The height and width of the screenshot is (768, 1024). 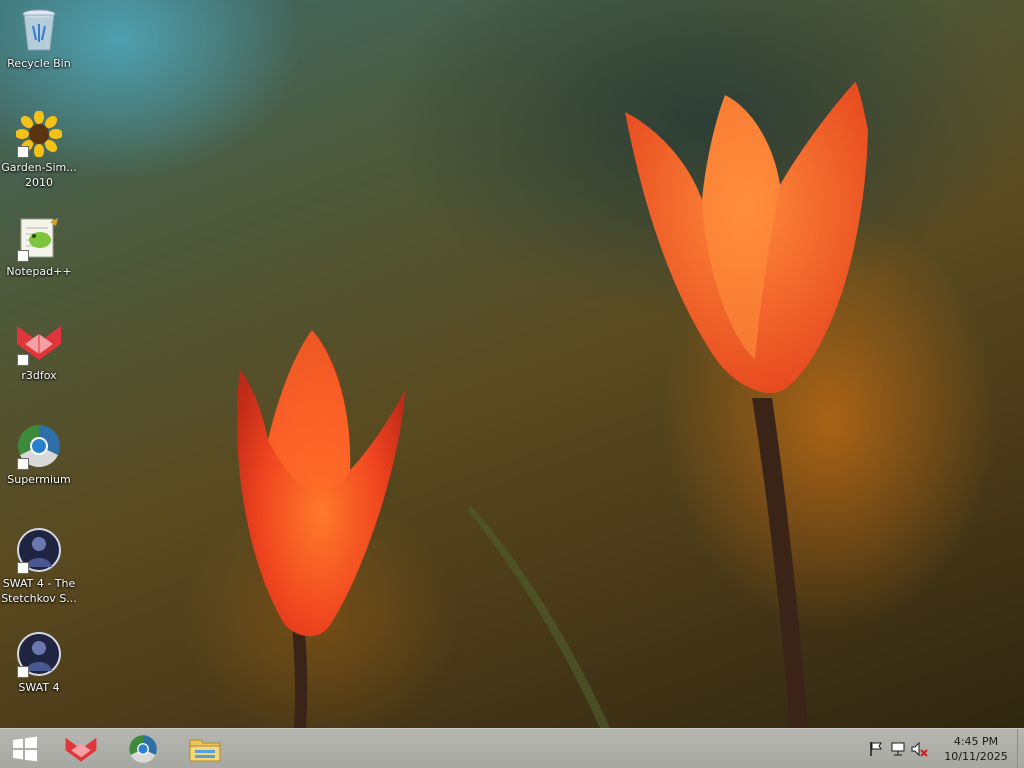 I want to click on sunflower-icon, so click(x=39, y=134).